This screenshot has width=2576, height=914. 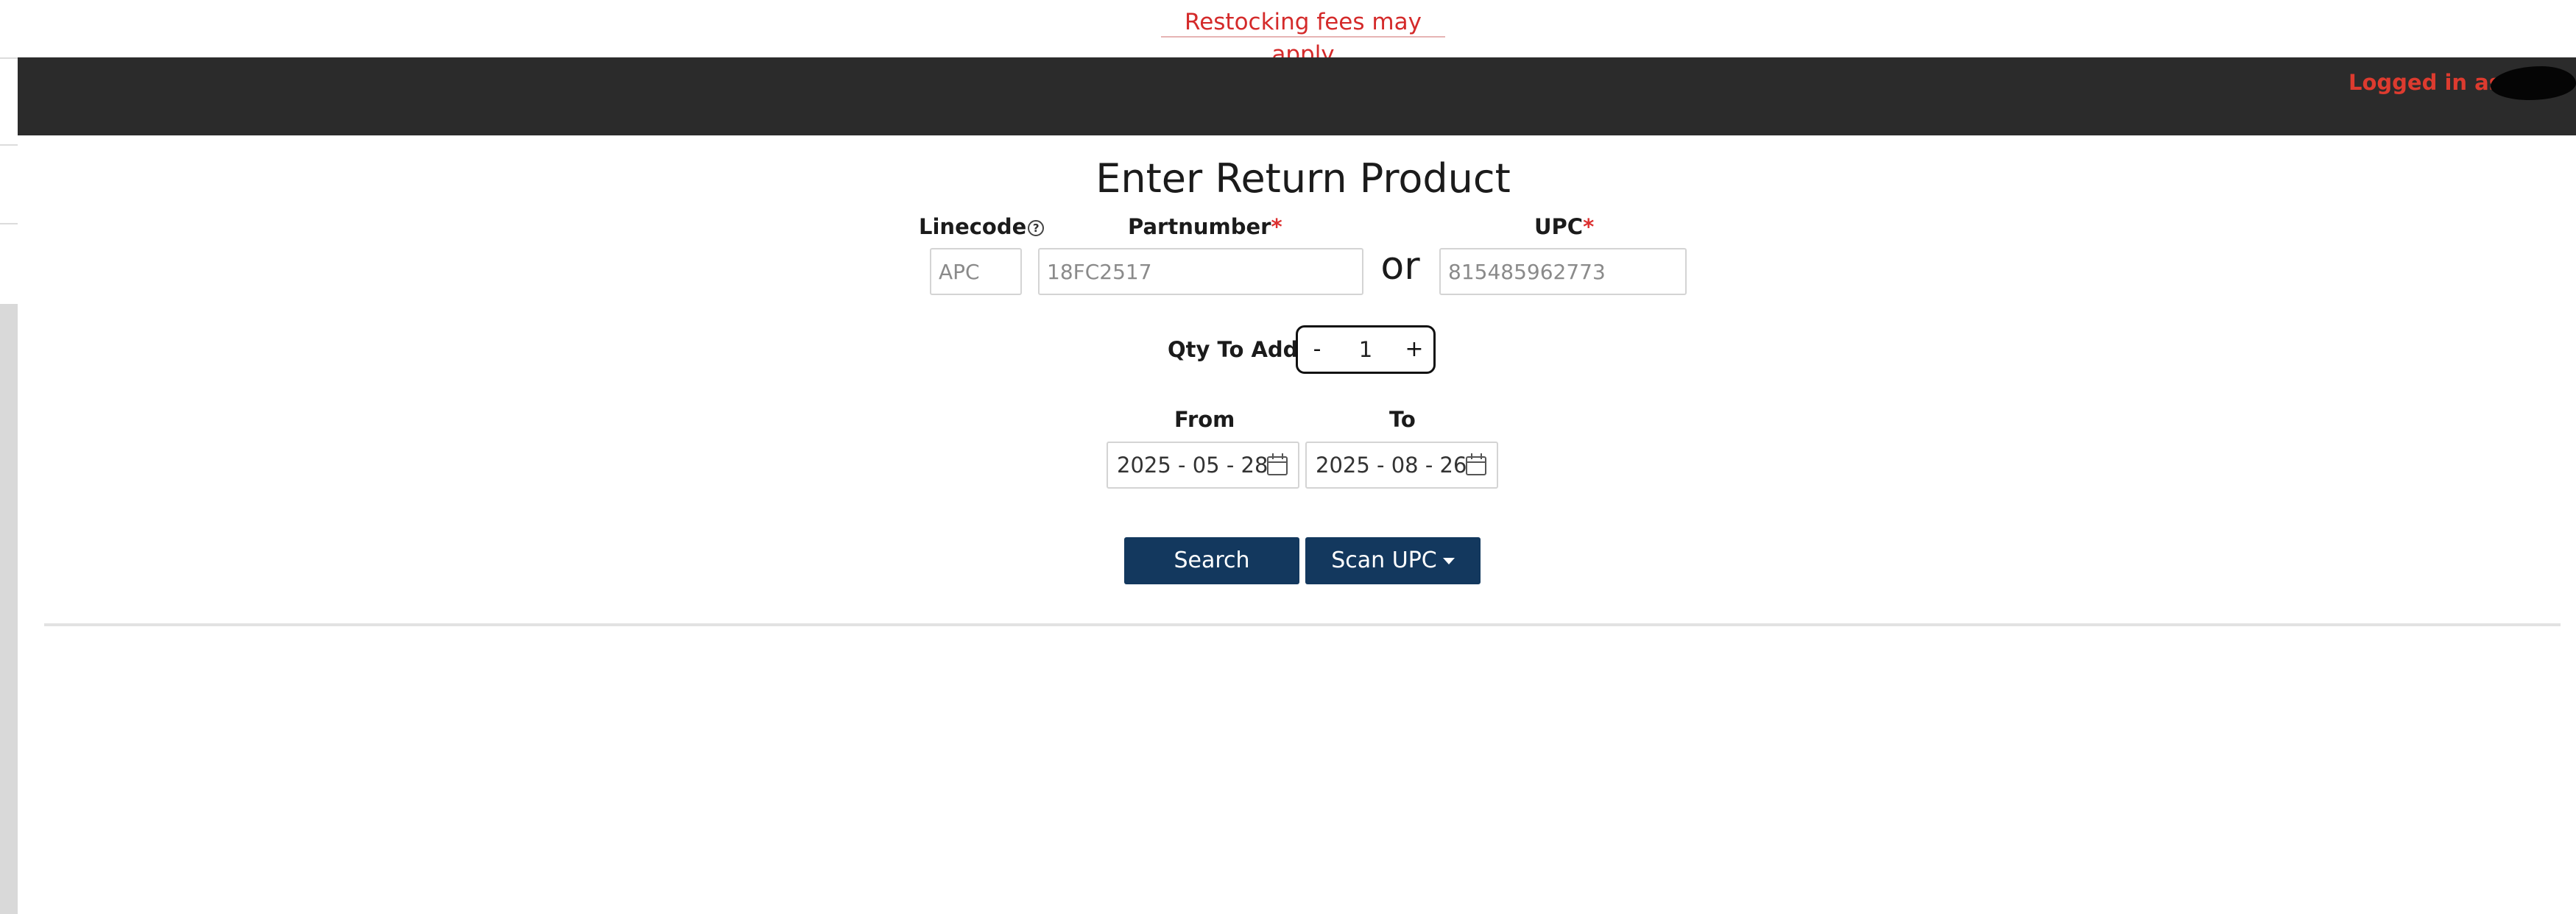 I want to click on to-date-value: 2025 - 08 - 26, so click(x=1391, y=465).